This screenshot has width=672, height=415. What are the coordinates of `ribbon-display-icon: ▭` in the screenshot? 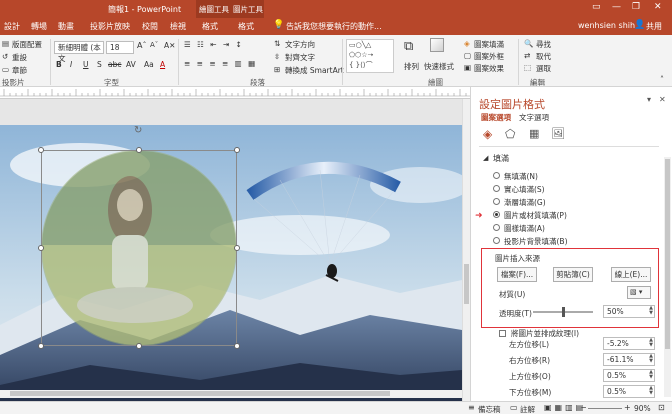 It's located at (596, 7).